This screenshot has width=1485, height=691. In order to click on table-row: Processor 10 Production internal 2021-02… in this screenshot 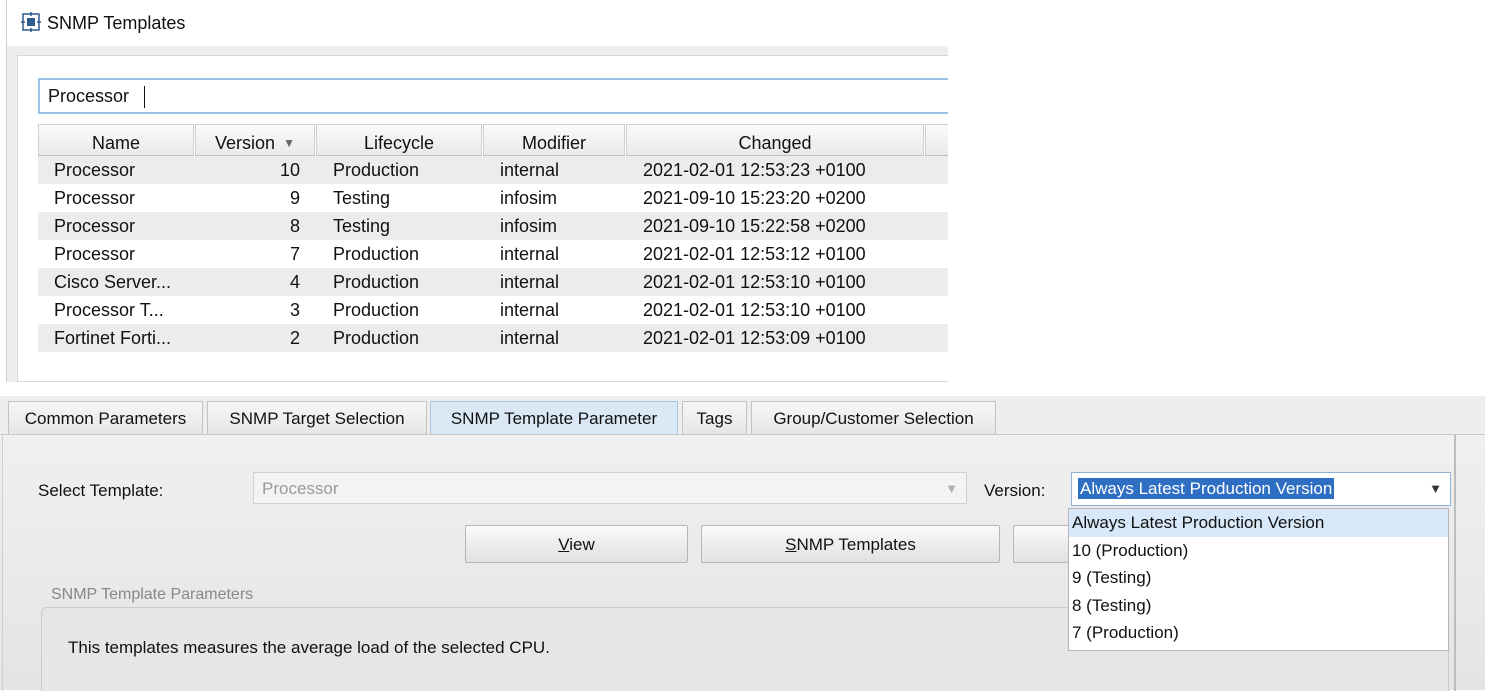, I will do `click(493, 170)`.